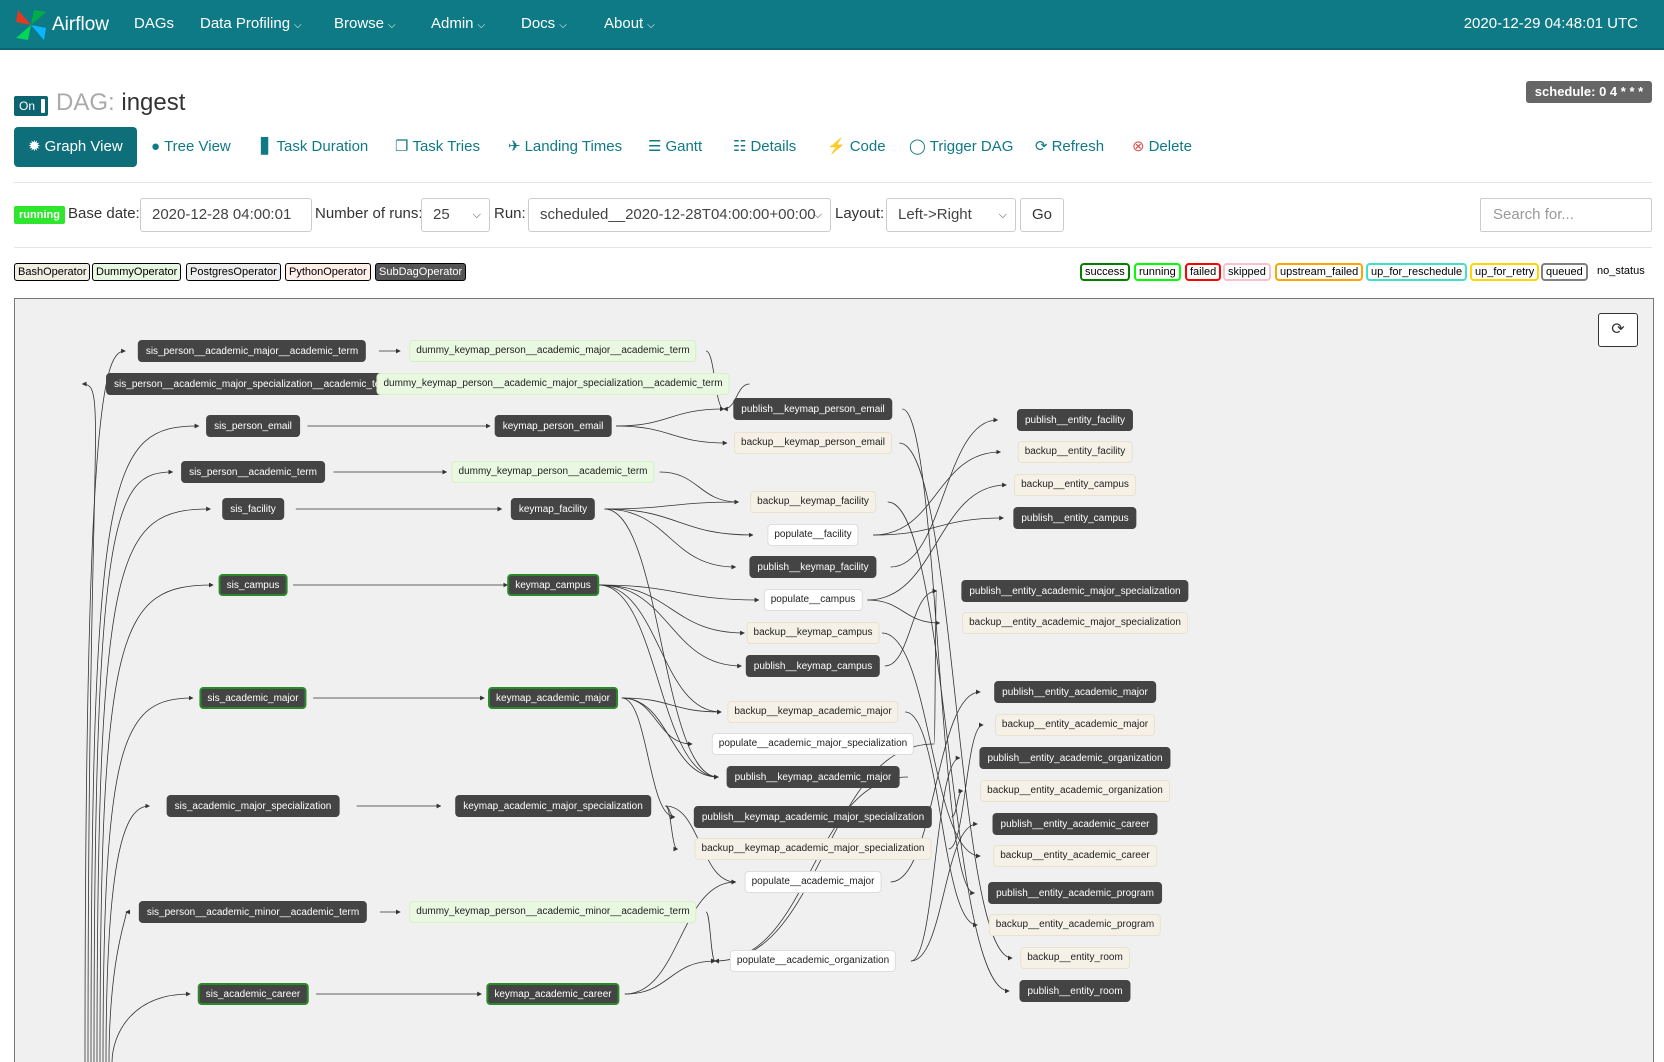 Image resolution: width=1664 pixels, height=1062 pixels. Describe the element at coordinates (1075, 791) in the screenshot. I see `task-node: backup__entity_academic_organization` at that location.